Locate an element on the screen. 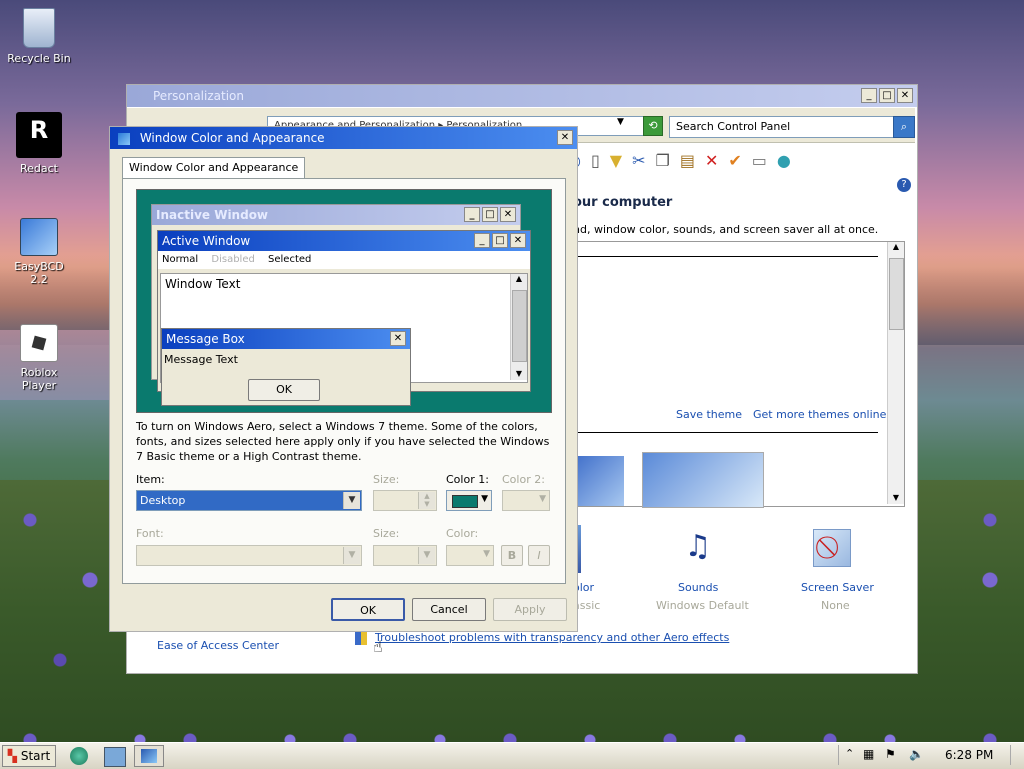  globe-icon: ● is located at coordinates (784, 160).